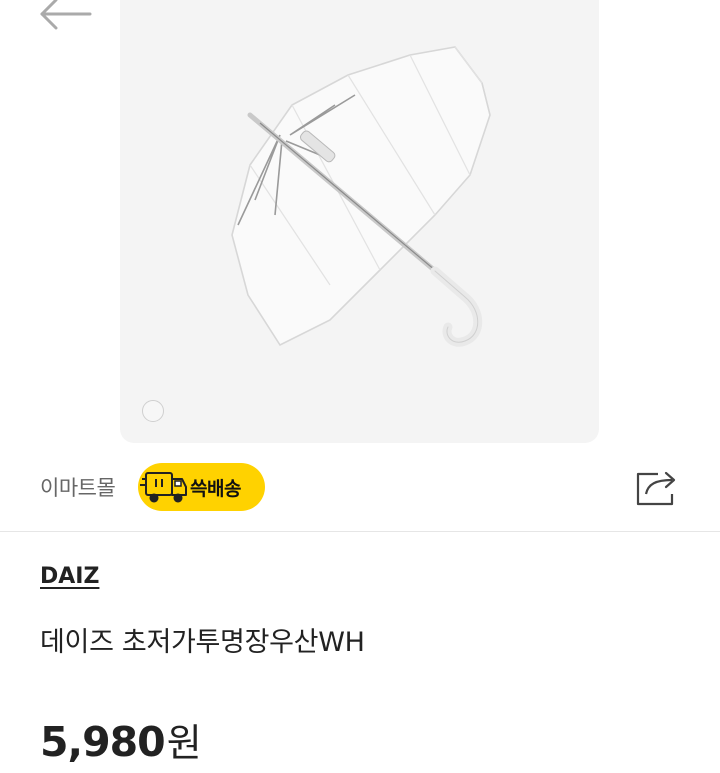 This screenshot has height=773, width=720. I want to click on share-button, so click(656, 488).